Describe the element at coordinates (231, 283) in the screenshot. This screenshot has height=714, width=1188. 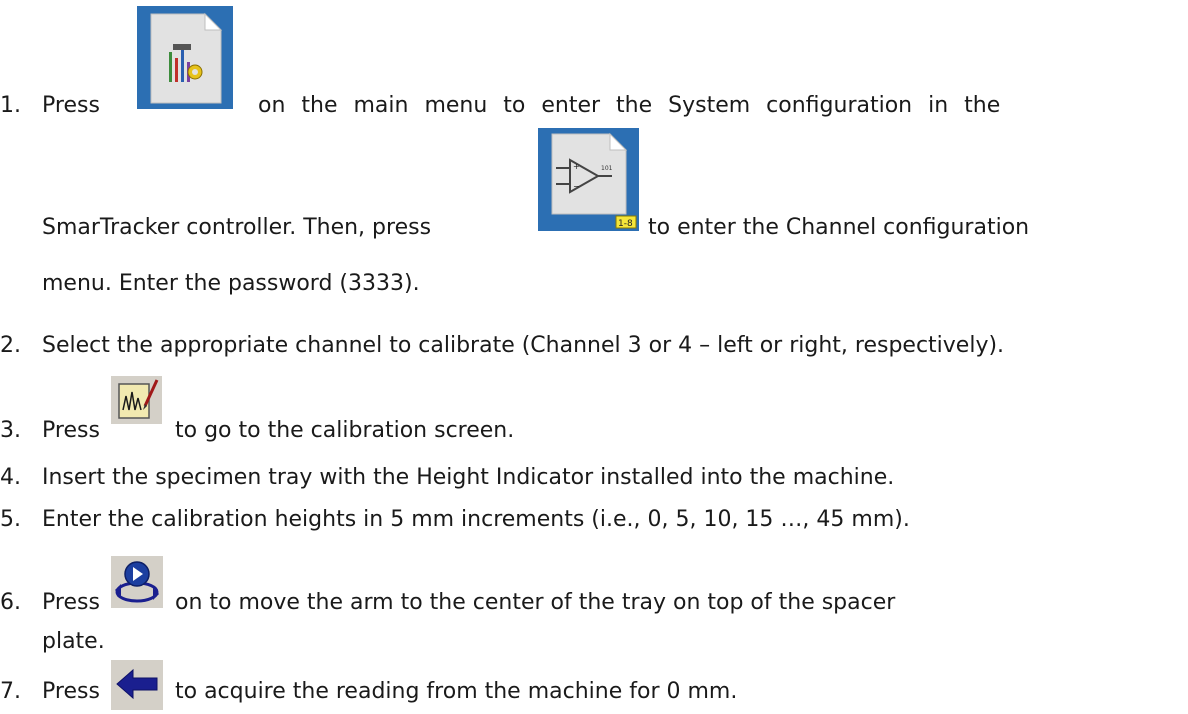
I see `step-1-text-e: menu. Enter the password (3333).` at that location.